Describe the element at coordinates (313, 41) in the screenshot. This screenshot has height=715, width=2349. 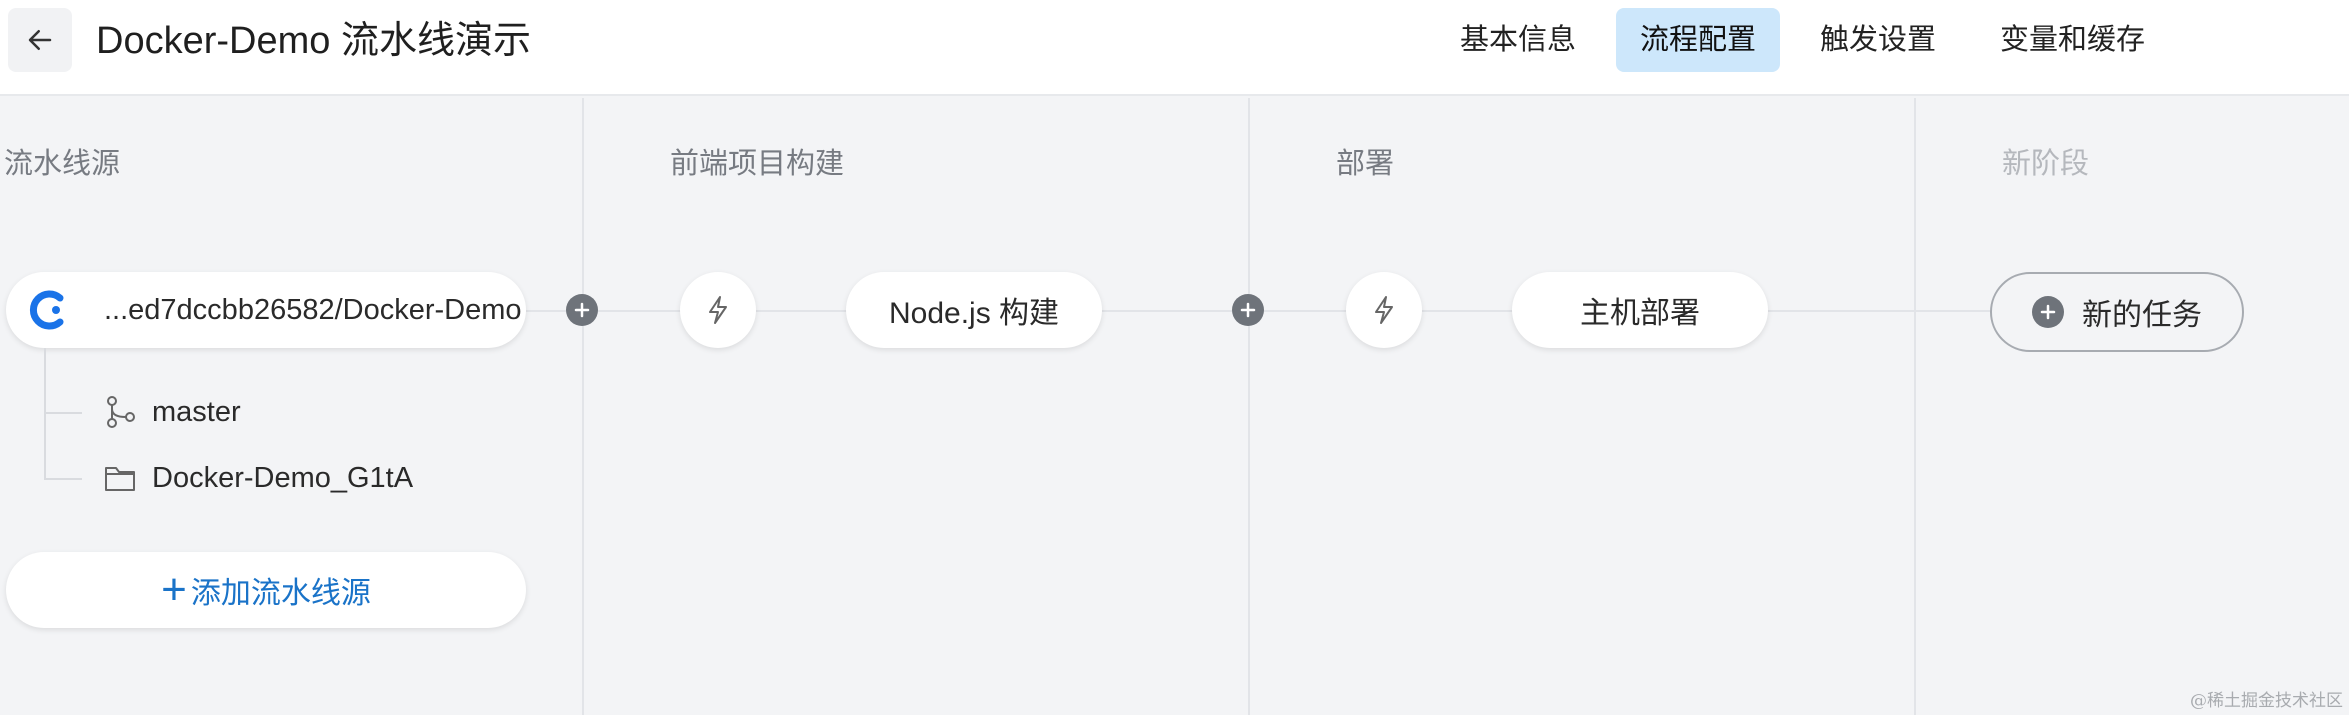
I see `page-title: Docker-Demo 流水线演示` at that location.